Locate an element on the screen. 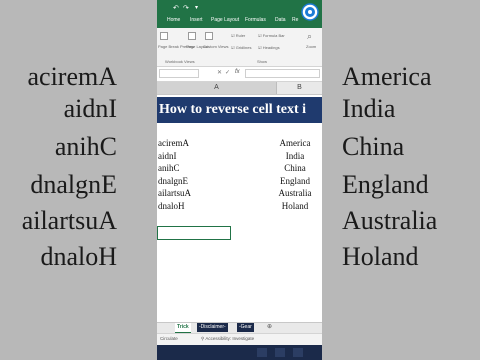 The image size is (480, 360). cell-reversed: ailartsuA is located at coordinates (174, 193).